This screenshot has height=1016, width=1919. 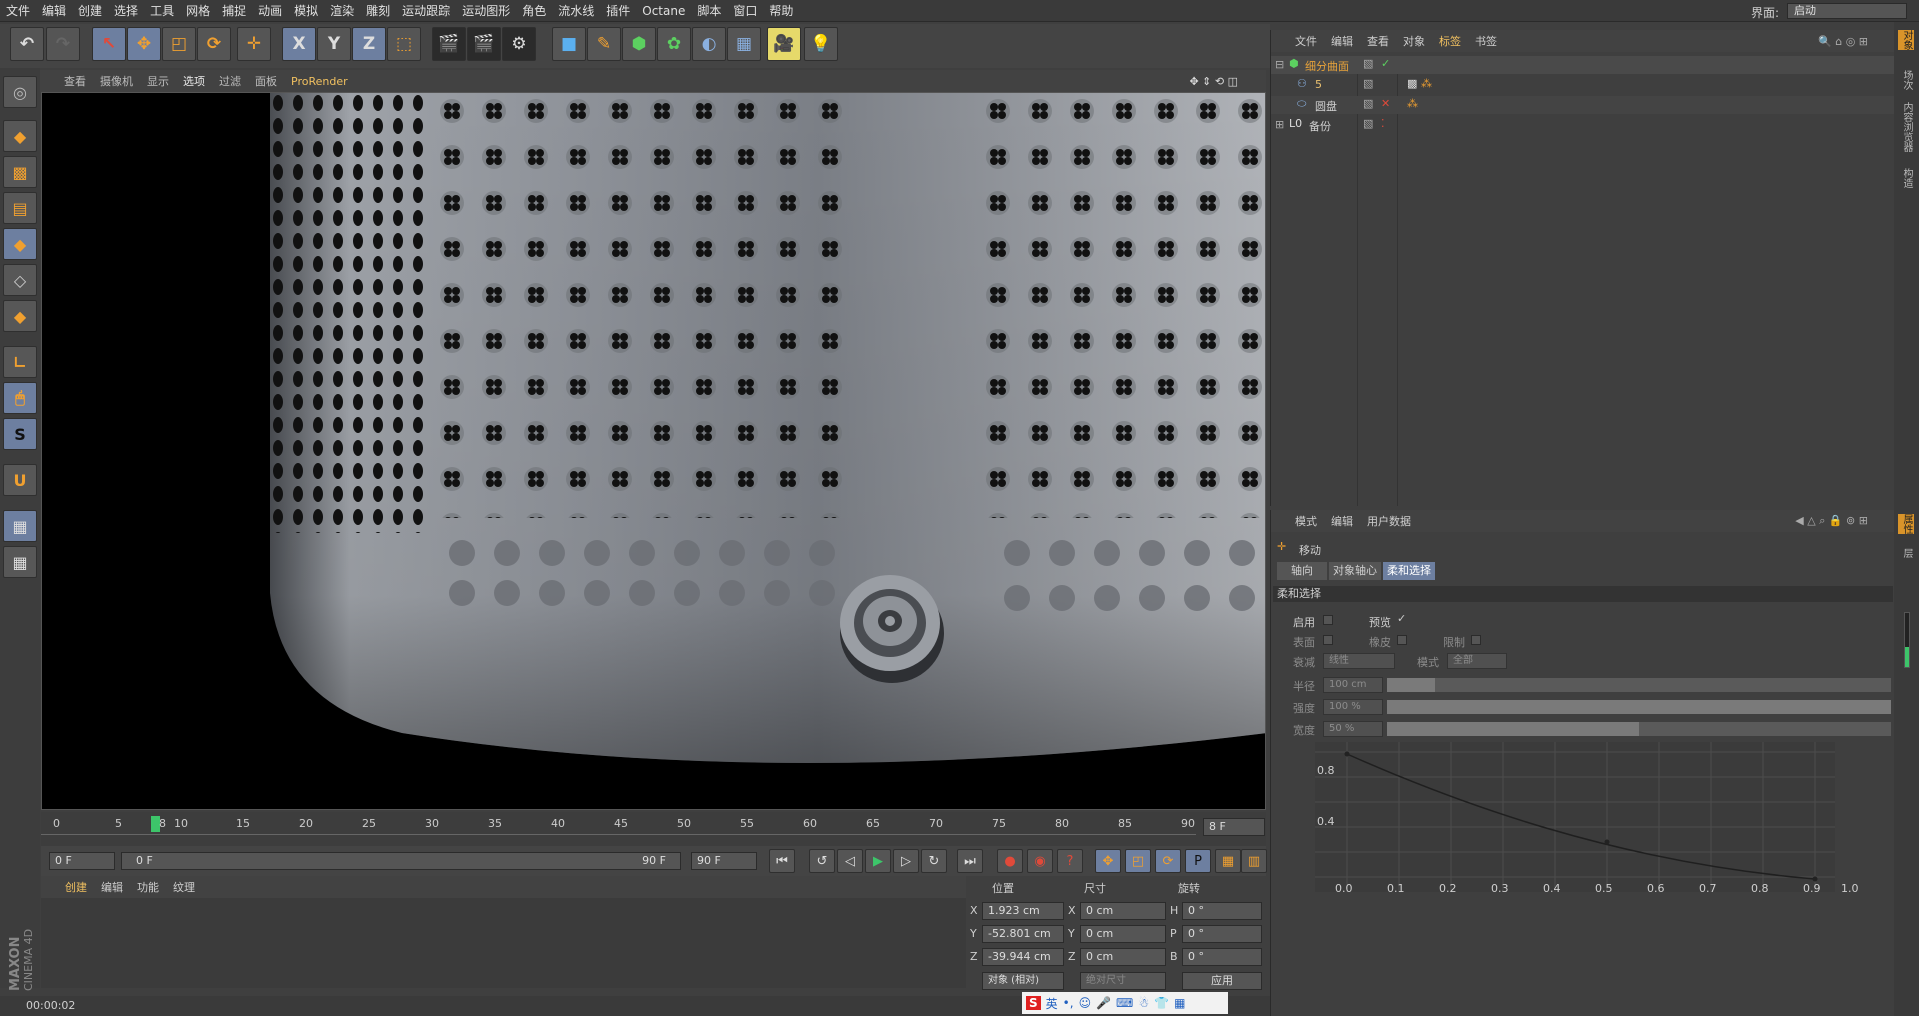 I want to click on material-menu-edit: 编辑, so click(x=112, y=887).